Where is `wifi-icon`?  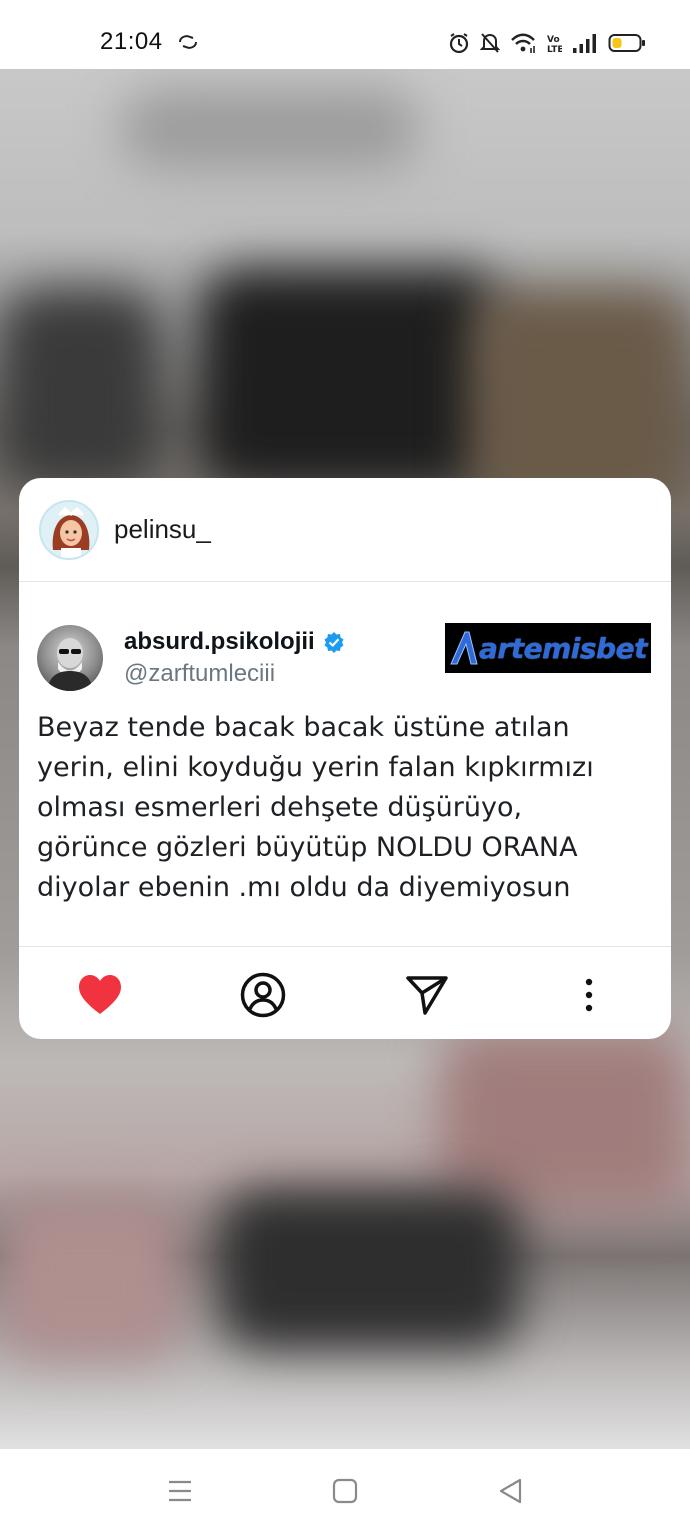
wifi-icon is located at coordinates (523, 43).